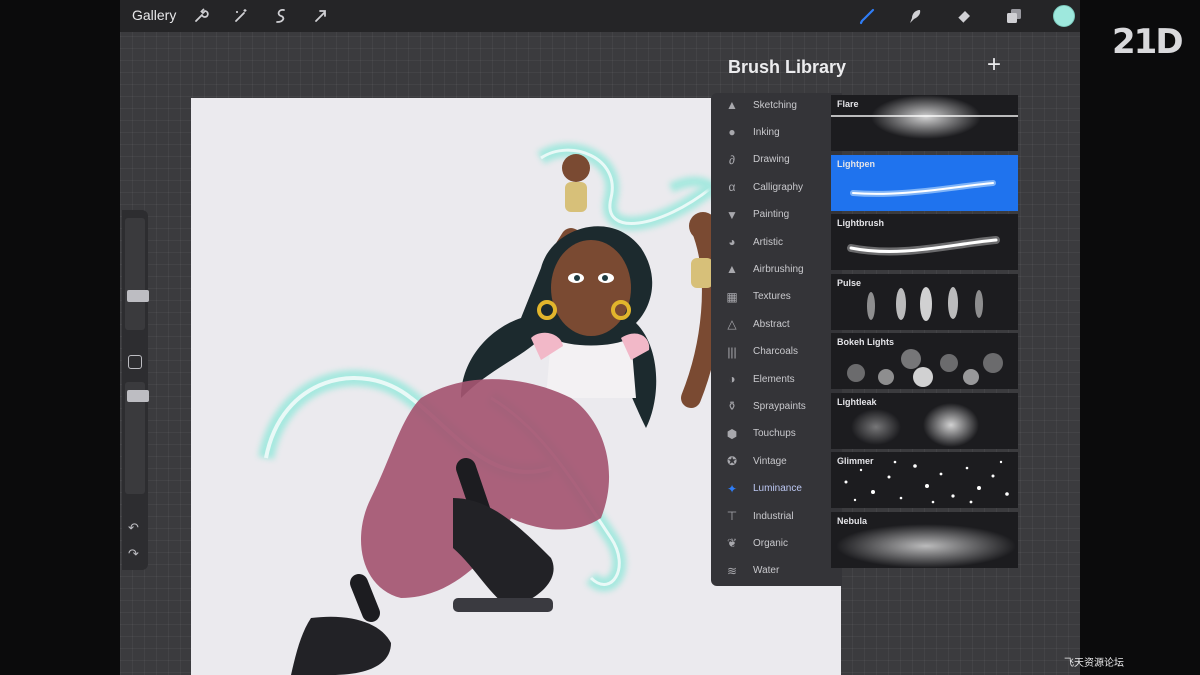 This screenshot has width=1200, height=675. I want to click on flare-preview, so click(924, 117).